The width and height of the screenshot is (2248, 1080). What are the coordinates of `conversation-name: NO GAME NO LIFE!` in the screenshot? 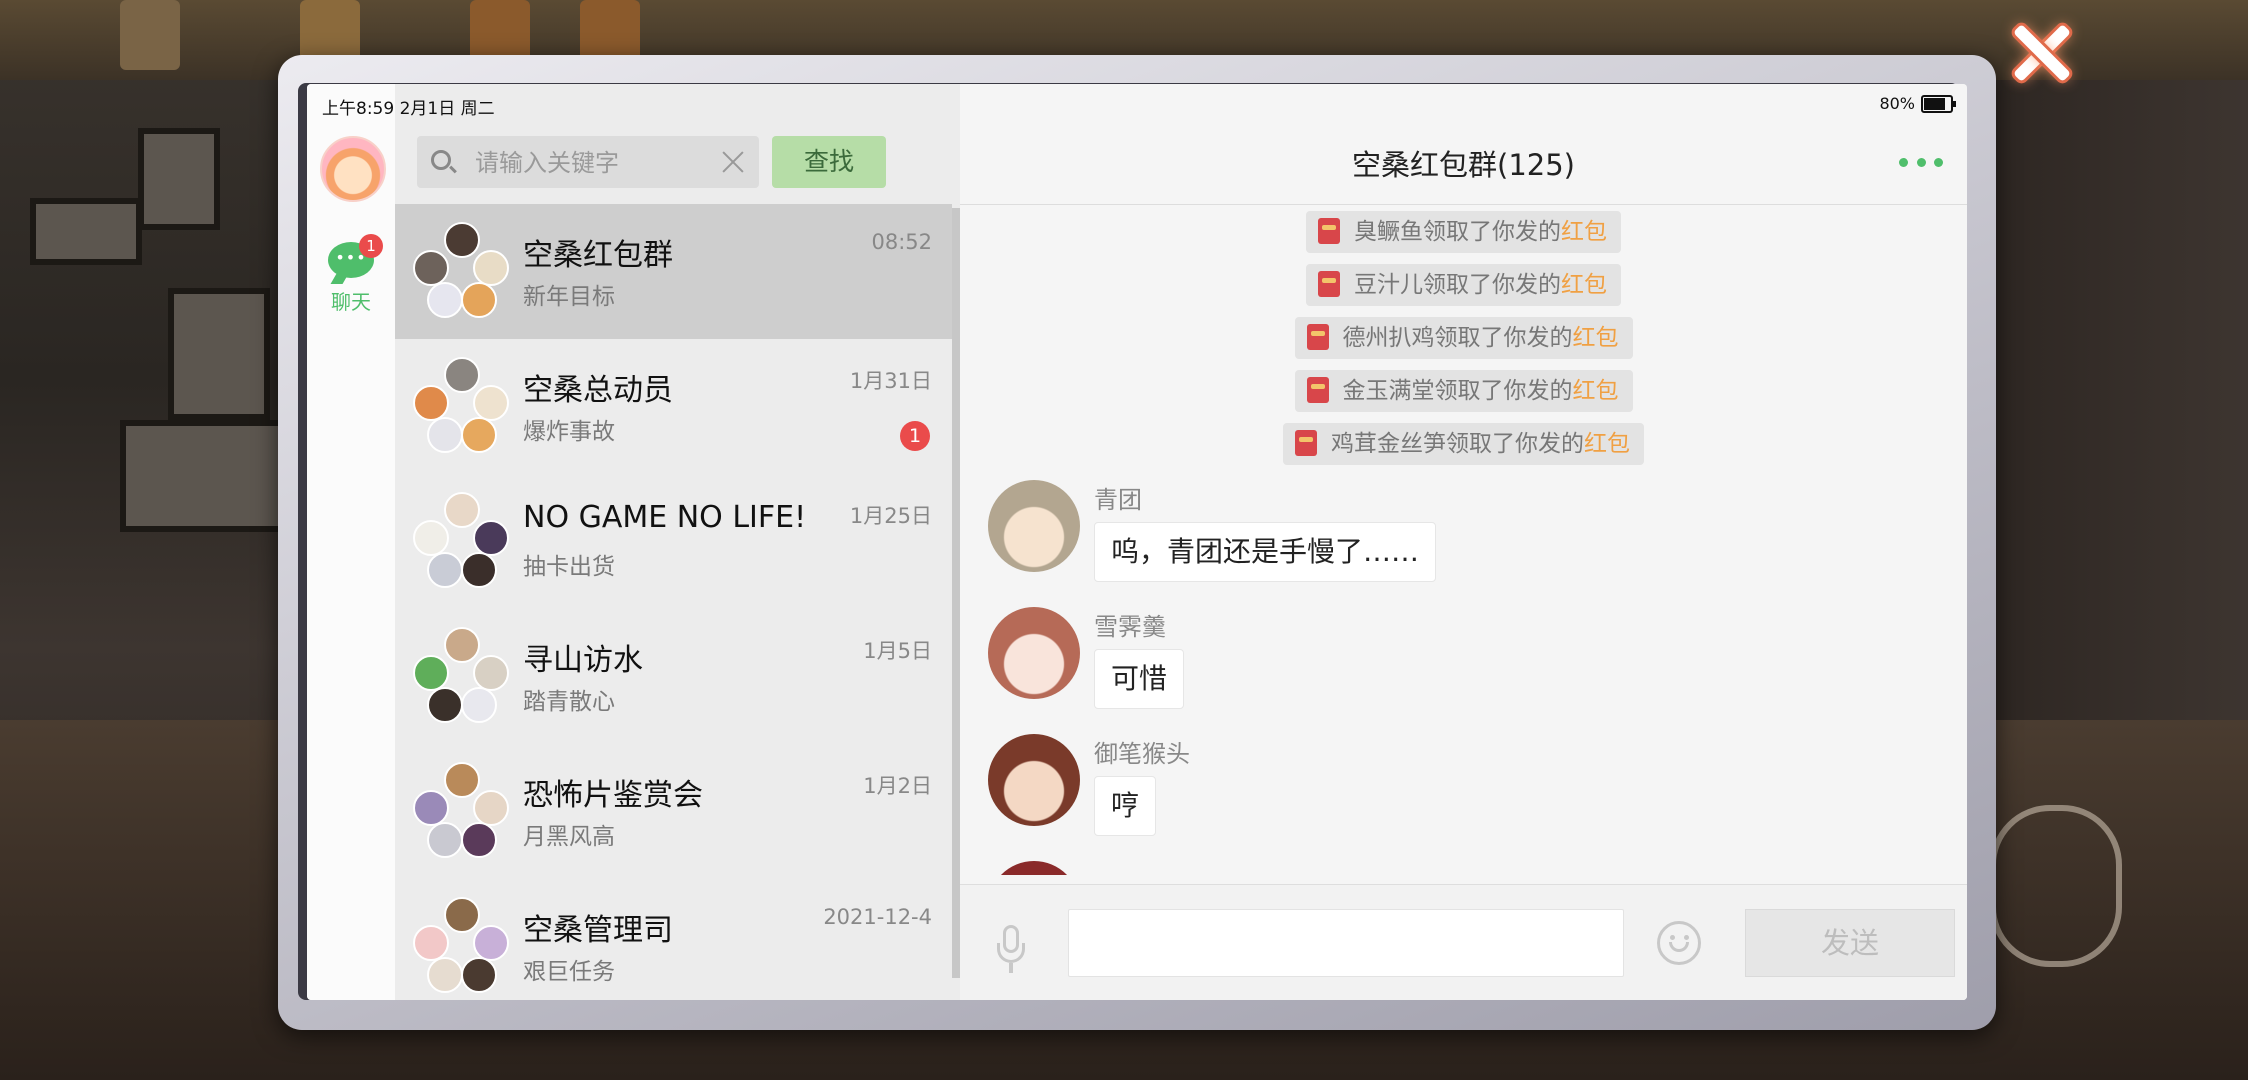 It's located at (665, 517).